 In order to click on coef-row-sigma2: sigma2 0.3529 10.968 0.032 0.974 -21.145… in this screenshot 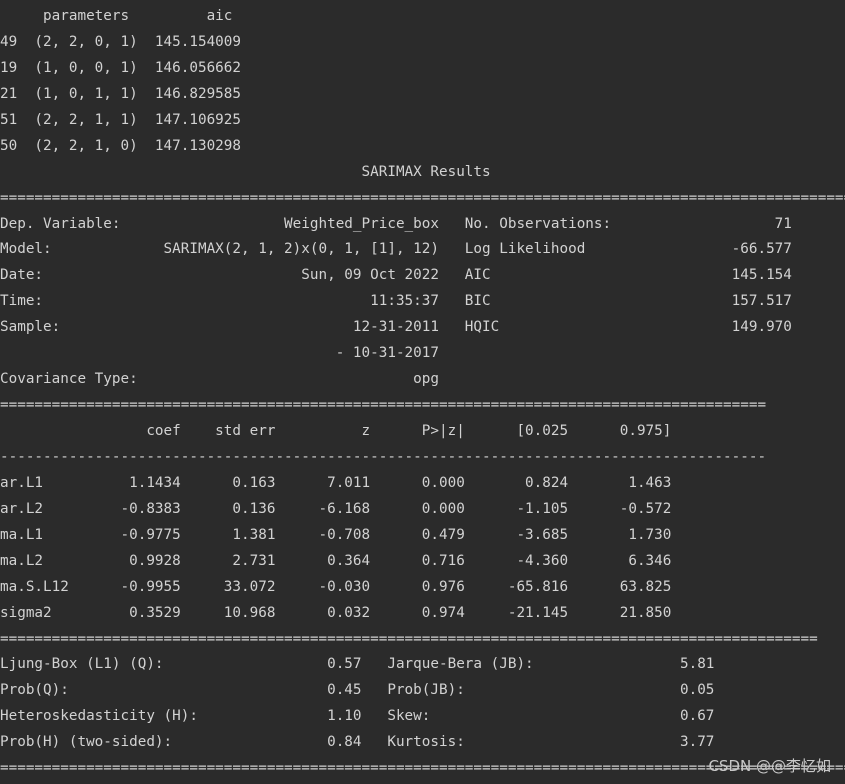, I will do `click(336, 612)`.